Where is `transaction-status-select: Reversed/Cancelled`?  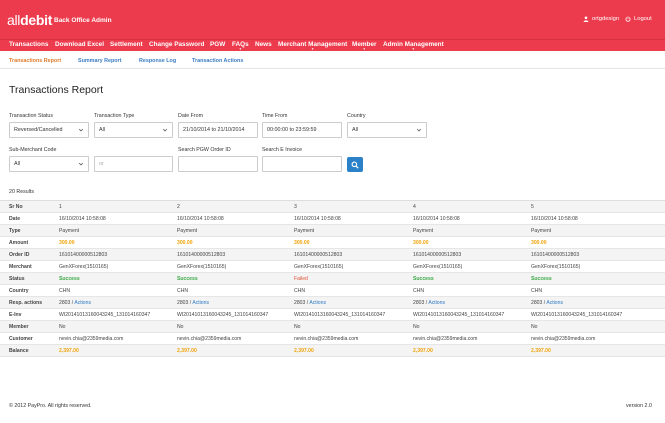 transaction-status-select: Reversed/Cancelled is located at coordinates (49, 130).